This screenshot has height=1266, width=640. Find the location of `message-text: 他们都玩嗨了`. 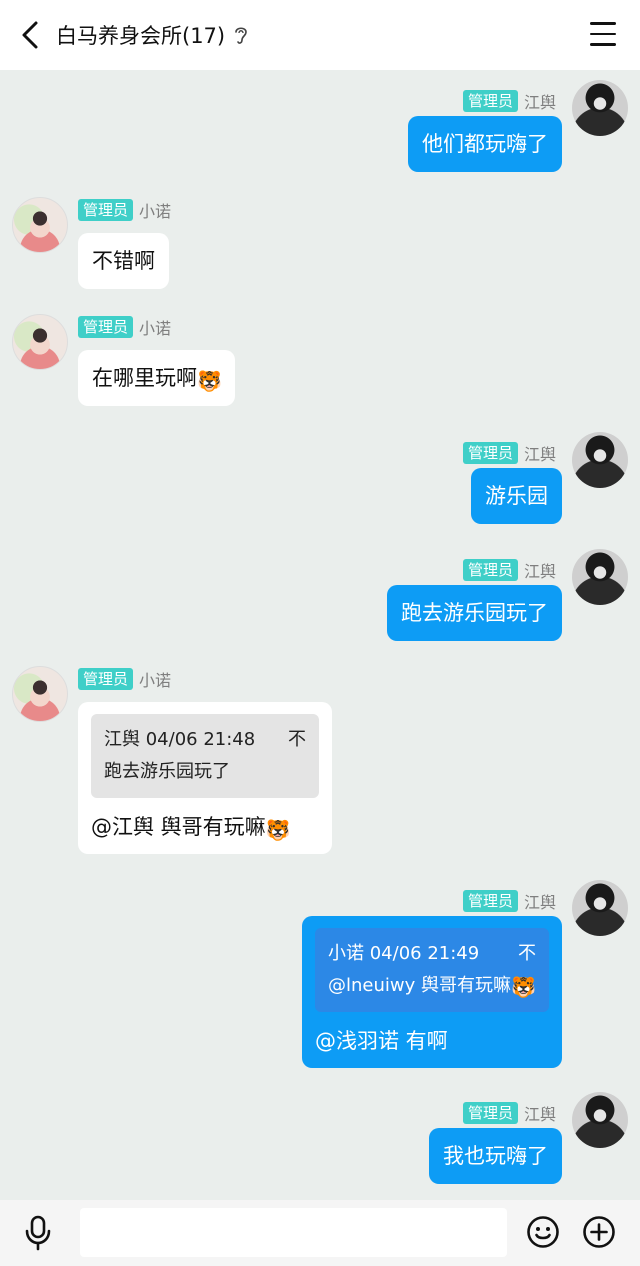

message-text: 他们都玩嗨了 is located at coordinates (485, 144).